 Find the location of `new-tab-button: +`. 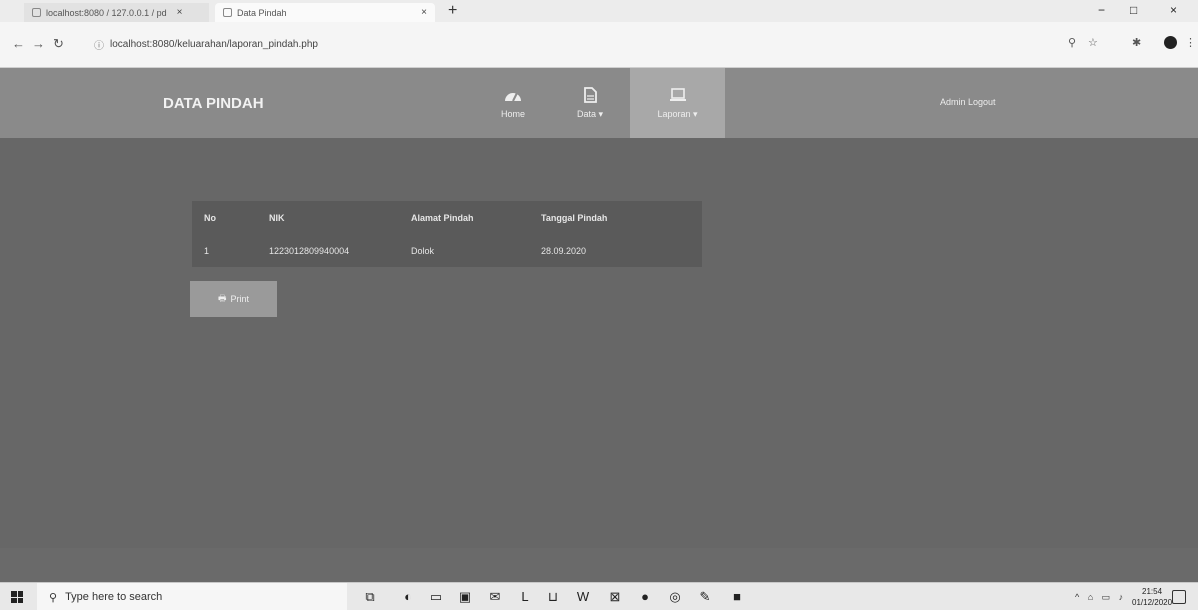

new-tab-button: + is located at coordinates (452, 11).